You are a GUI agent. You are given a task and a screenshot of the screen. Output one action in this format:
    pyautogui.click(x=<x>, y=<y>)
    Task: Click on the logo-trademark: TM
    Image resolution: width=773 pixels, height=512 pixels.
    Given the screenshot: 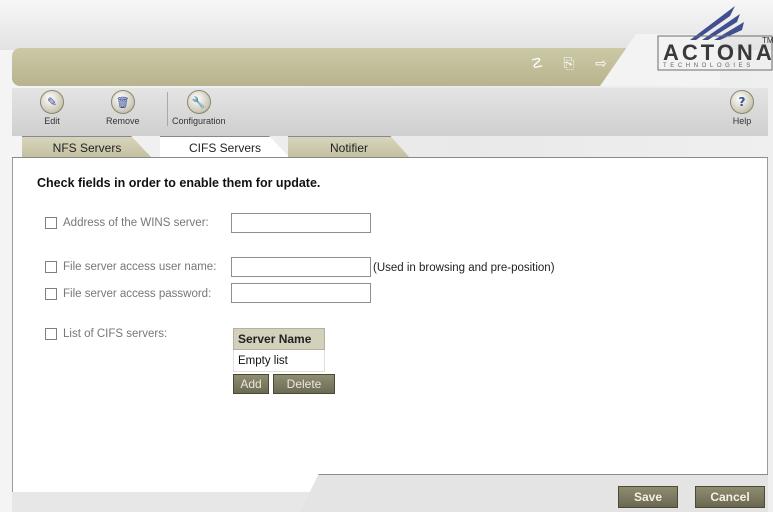 What is the action you would take?
    pyautogui.click(x=767, y=40)
    